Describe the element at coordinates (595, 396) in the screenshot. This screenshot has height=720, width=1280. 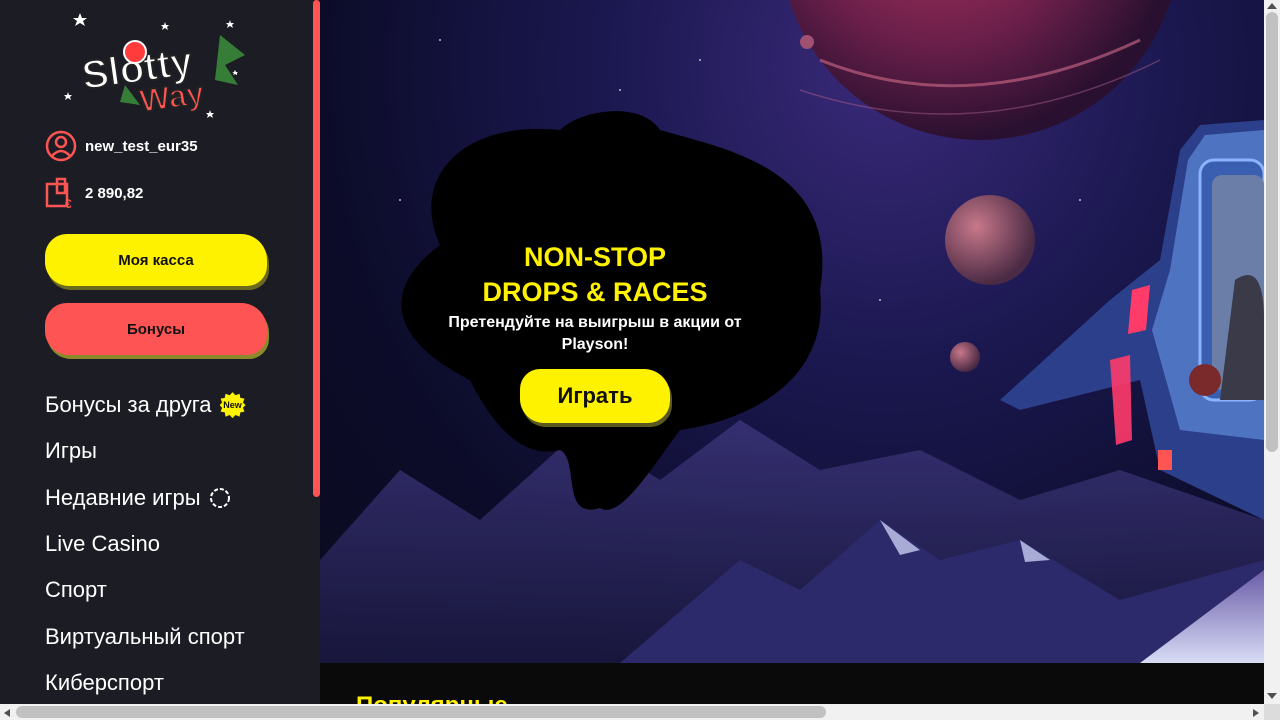
I see `play-button: Играть` at that location.